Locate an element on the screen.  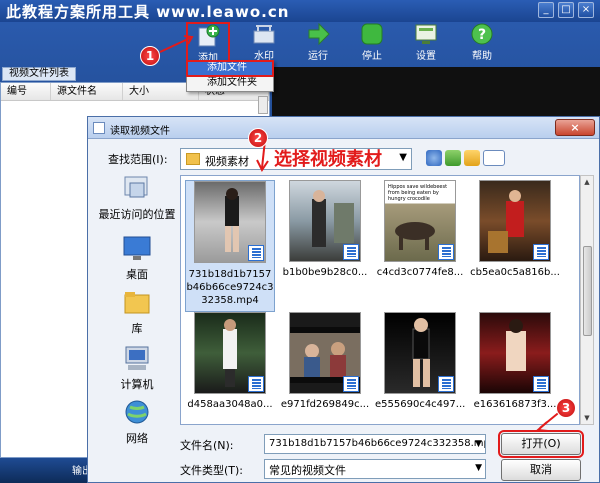
menu-item-add-file: 添加文件 is located at coordinates (230, 68).